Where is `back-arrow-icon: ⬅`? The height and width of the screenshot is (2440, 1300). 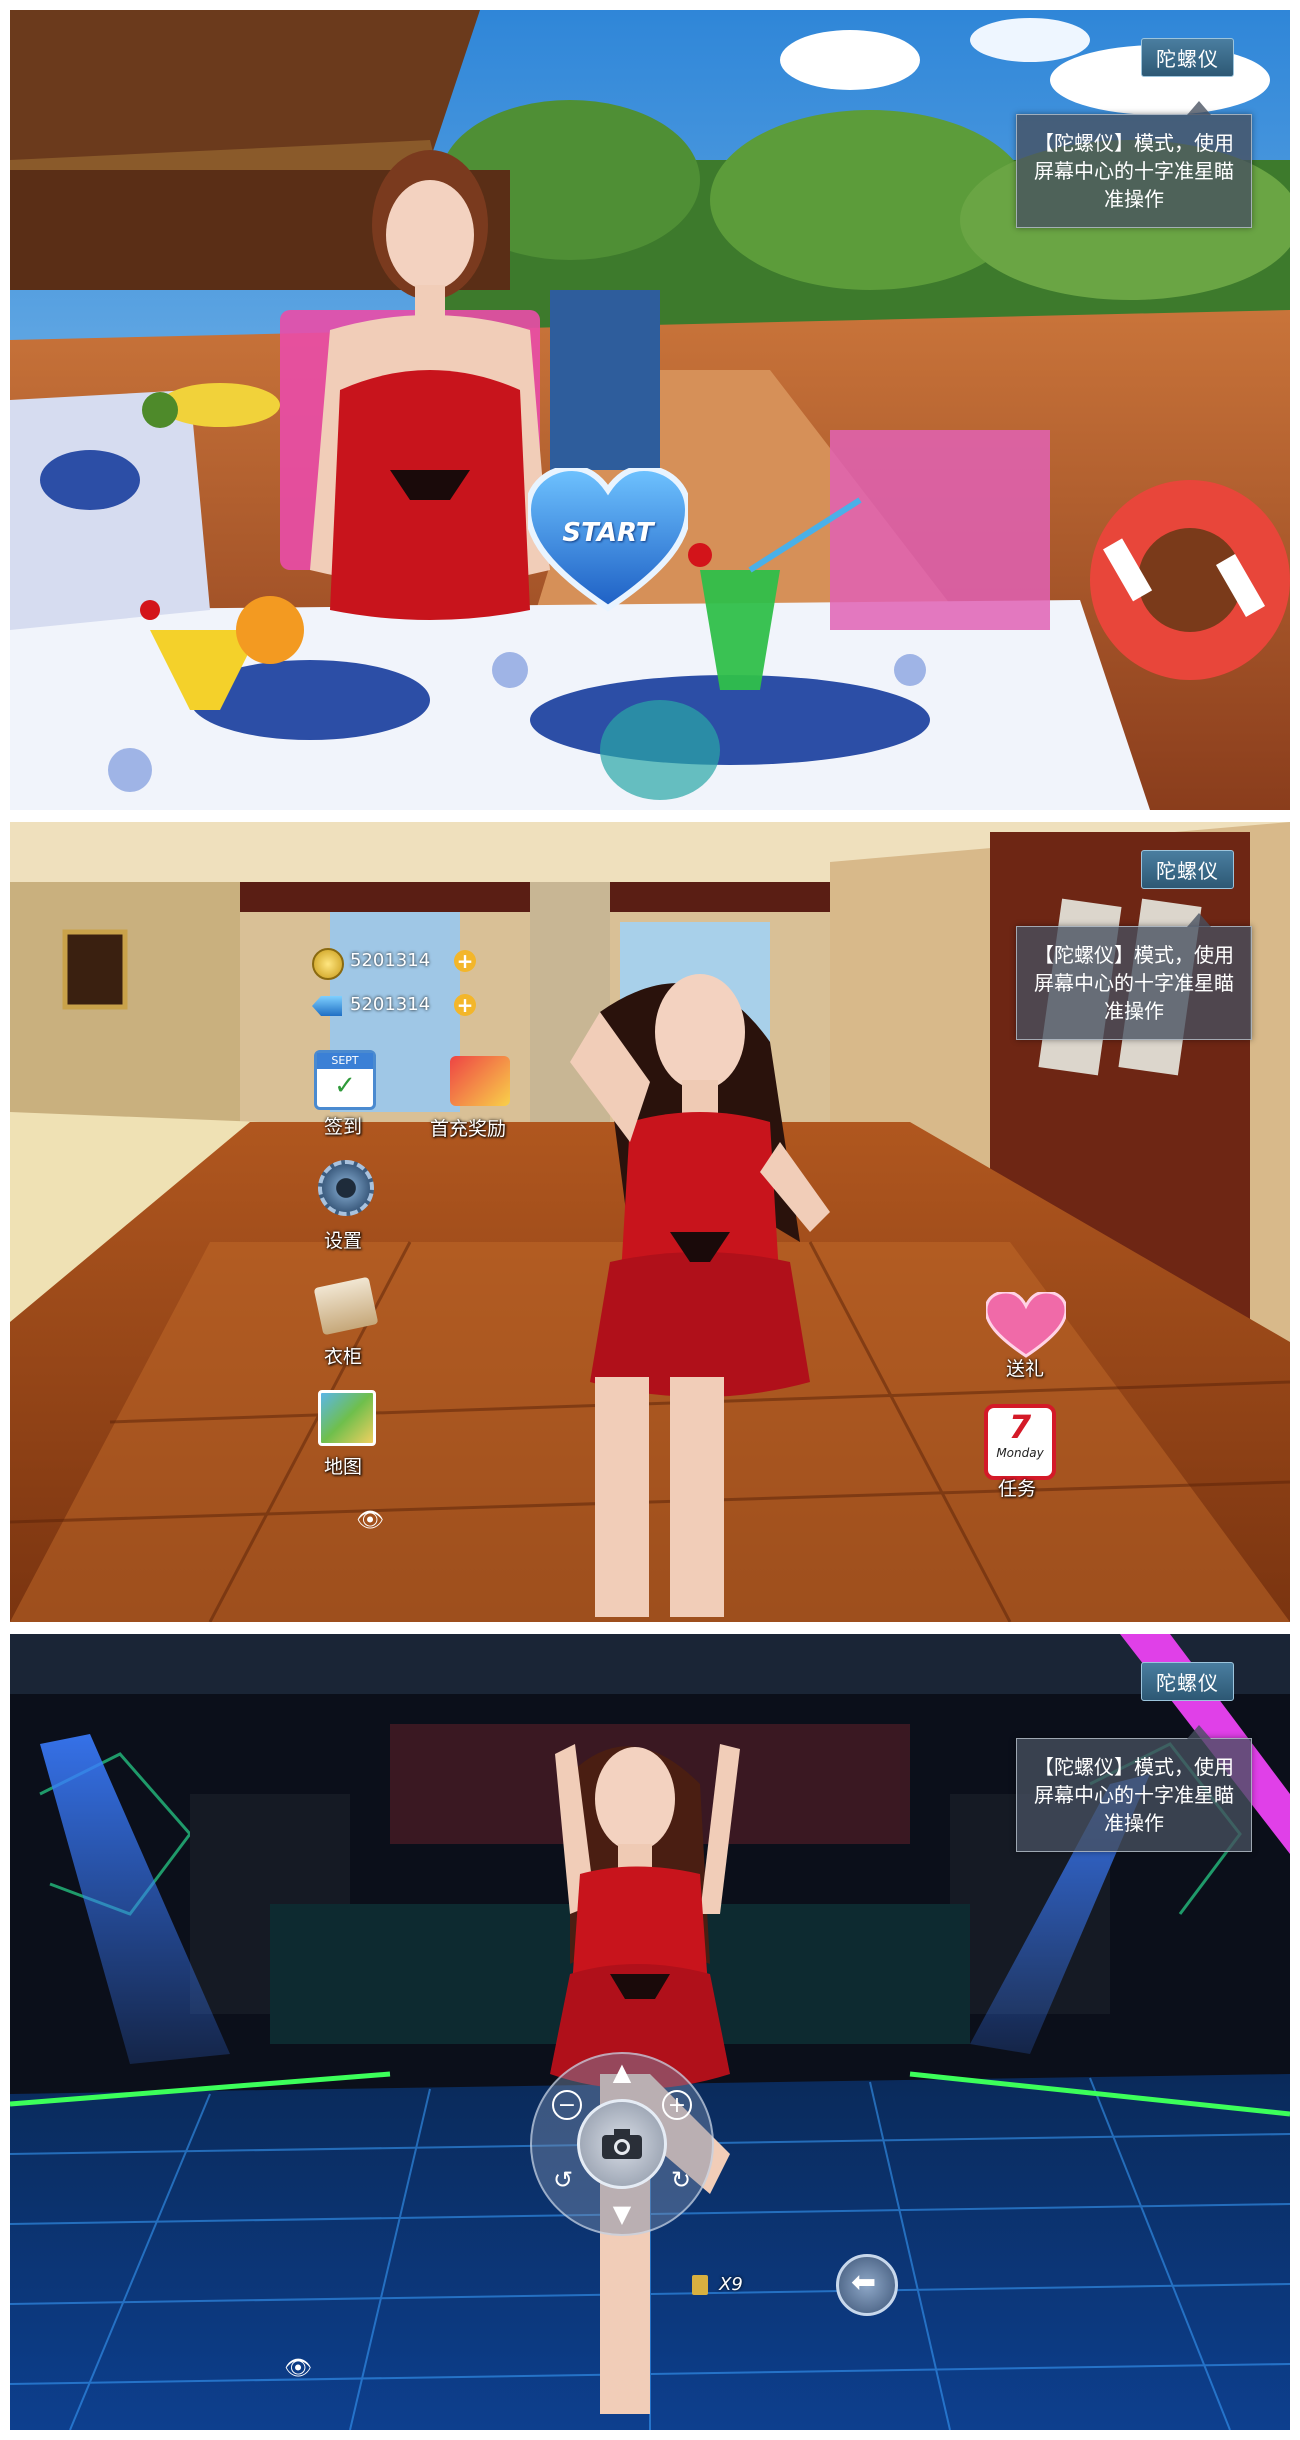 back-arrow-icon: ⬅ is located at coordinates (864, 2282).